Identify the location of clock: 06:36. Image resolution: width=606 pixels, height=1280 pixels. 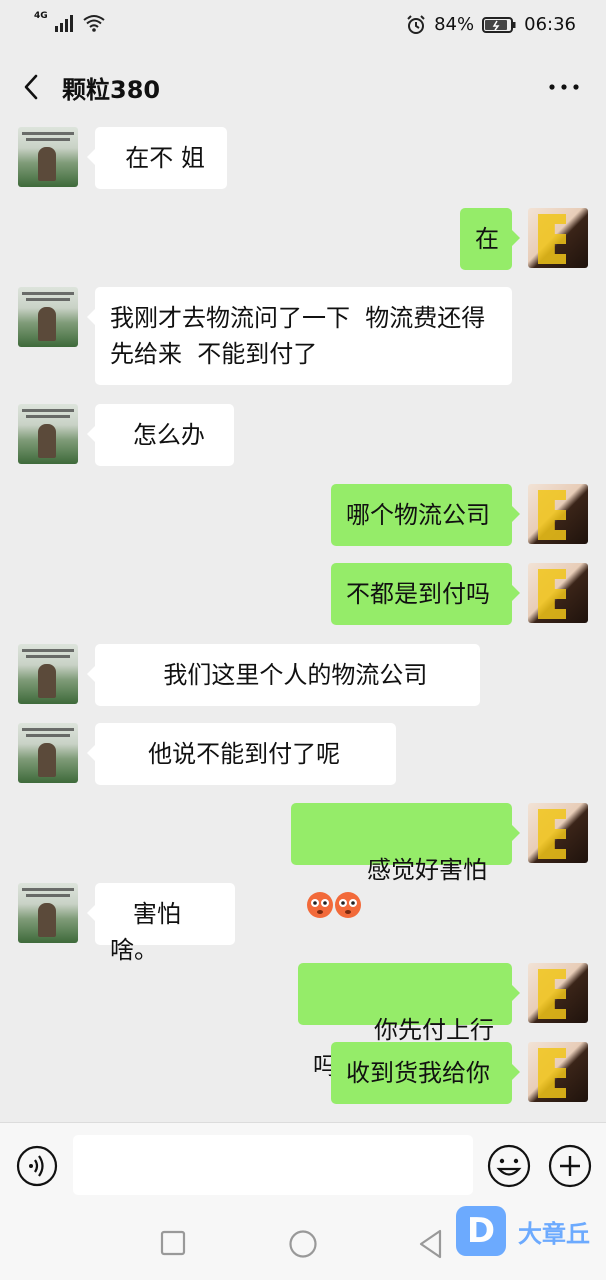
(550, 24).